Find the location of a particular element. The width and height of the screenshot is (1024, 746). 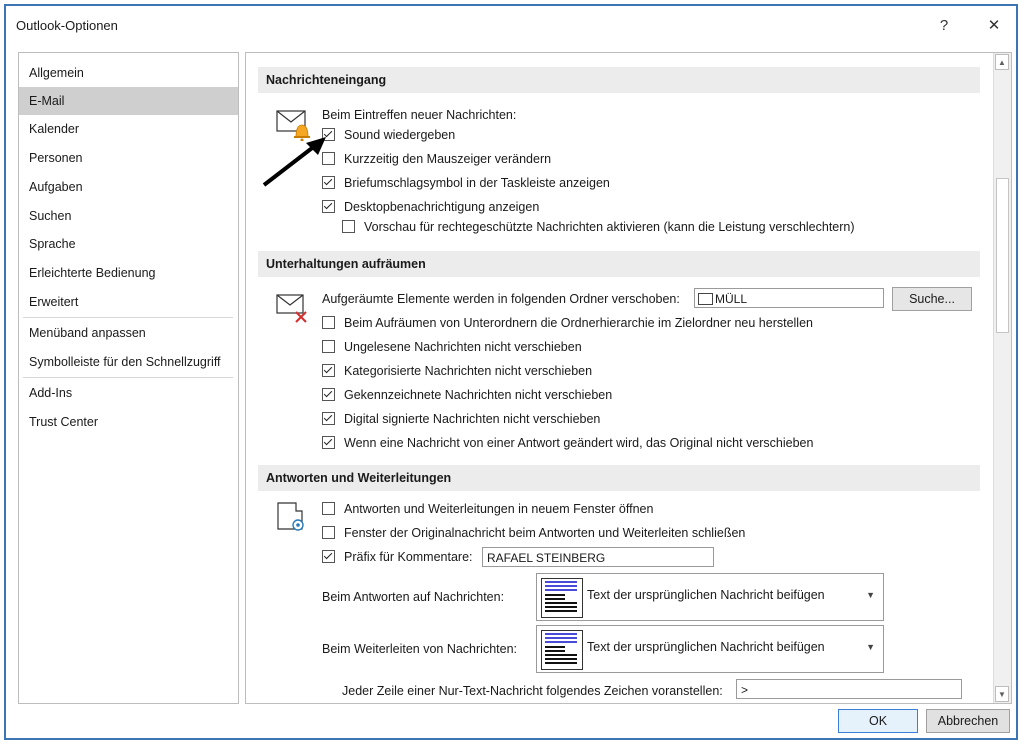

nav-item-kalender: Kalender is located at coordinates (128, 129).